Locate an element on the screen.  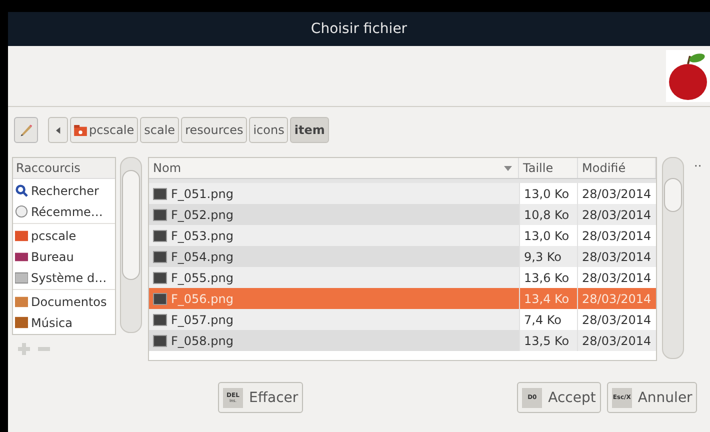
path-segment-button: icons is located at coordinates (268, 130).